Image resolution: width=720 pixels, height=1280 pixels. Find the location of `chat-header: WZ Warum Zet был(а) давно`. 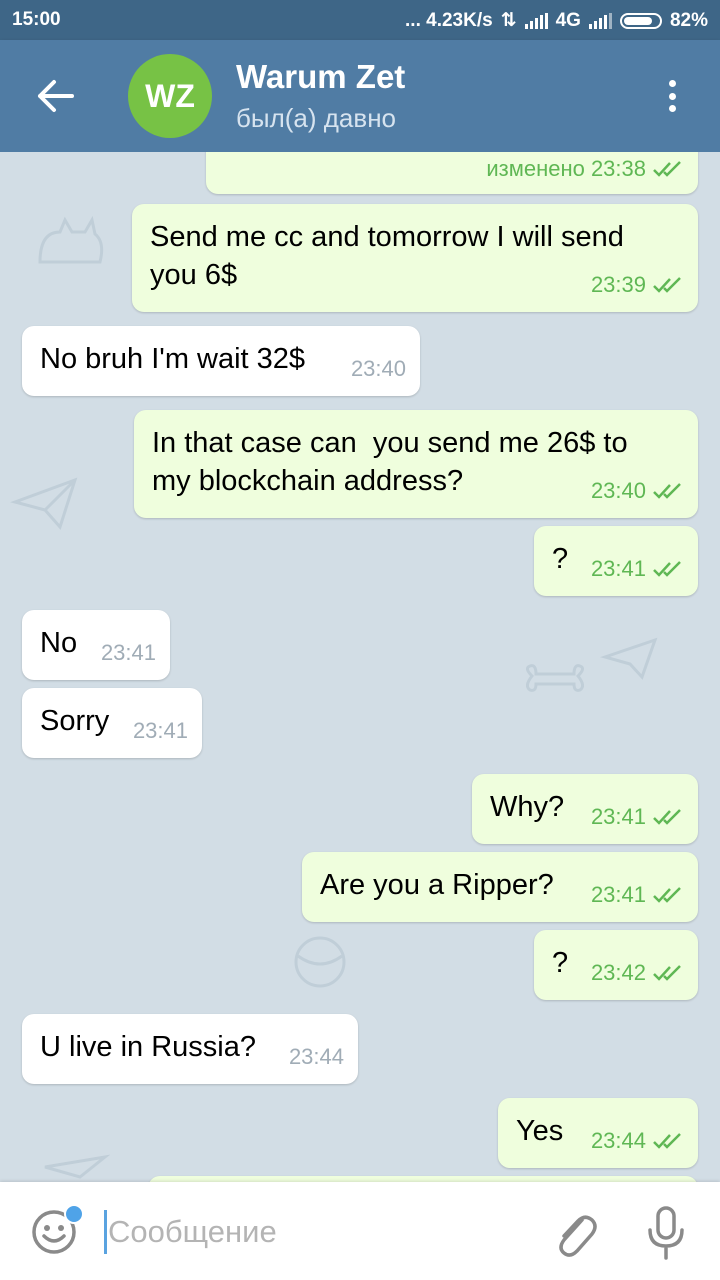

chat-header: WZ Warum Zet был(а) давно is located at coordinates (360, 96).